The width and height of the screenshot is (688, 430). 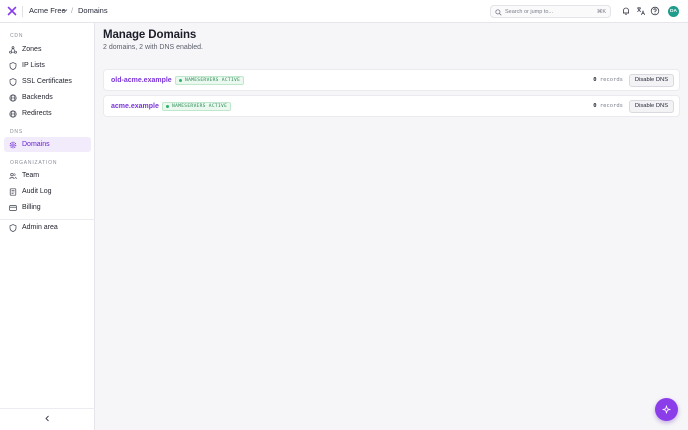 I want to click on sidebar-item-label: SSL Certificates, so click(x=47, y=81).